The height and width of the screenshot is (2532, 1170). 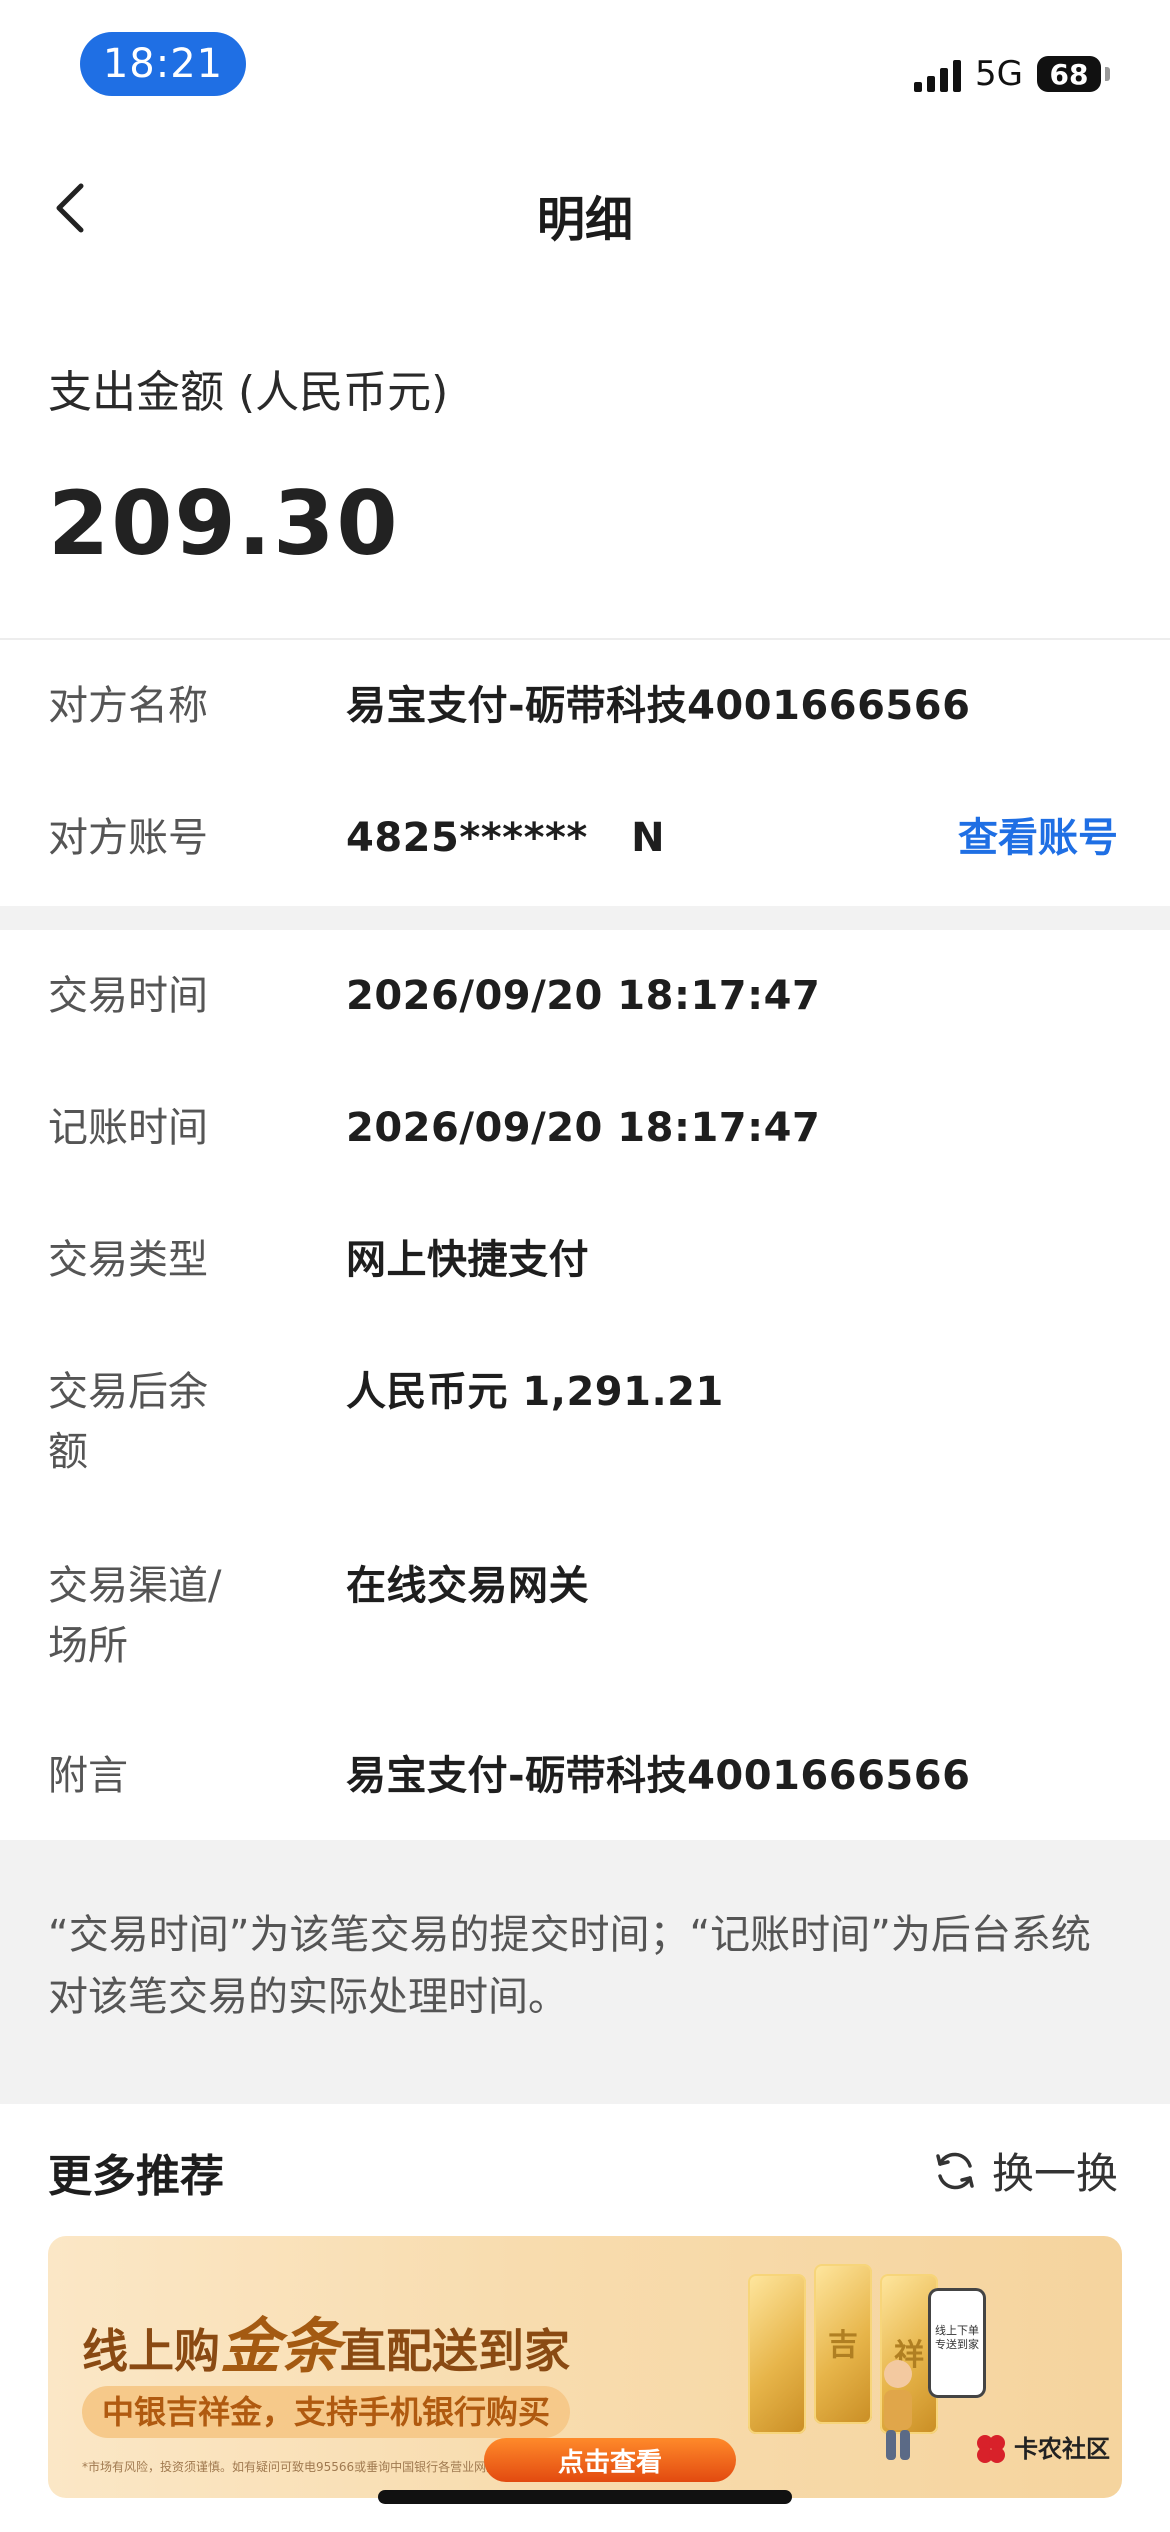 What do you see at coordinates (991, 2449) in the screenshot?
I see `knong-logo-icon` at bounding box center [991, 2449].